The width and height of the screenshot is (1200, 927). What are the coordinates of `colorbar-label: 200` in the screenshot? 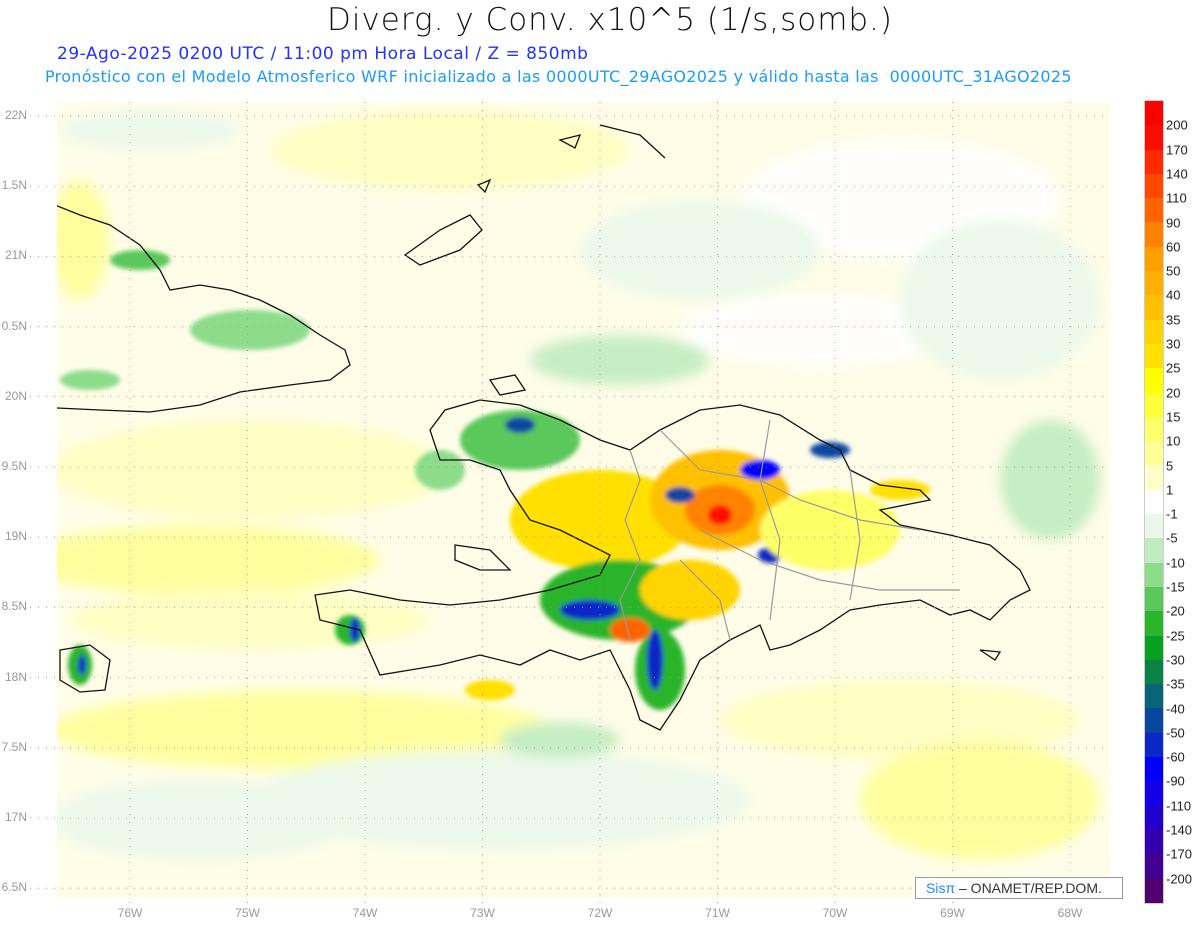 It's located at (1177, 125).